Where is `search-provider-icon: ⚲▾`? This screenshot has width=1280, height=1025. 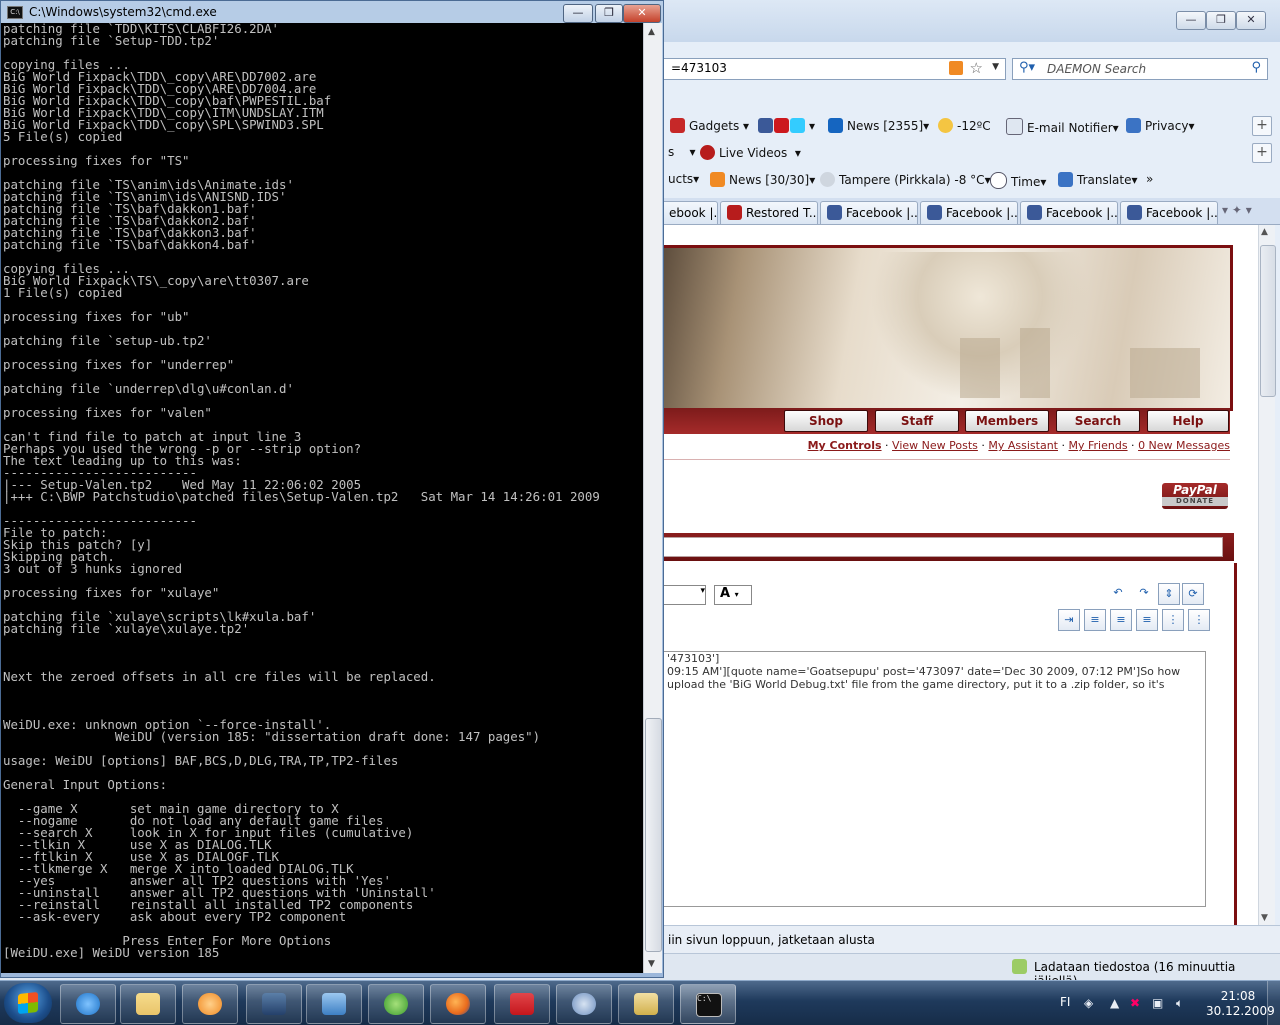
search-provider-icon: ⚲▾ is located at coordinates (1027, 67).